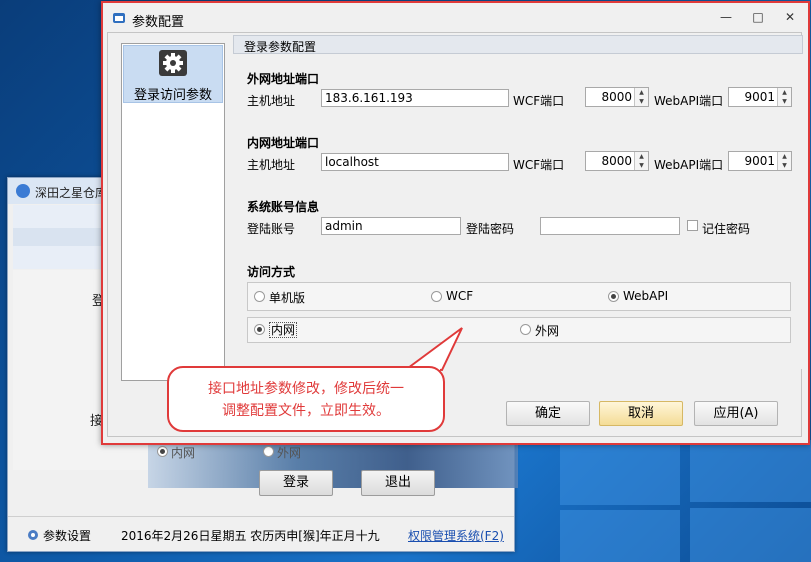 This screenshot has height=562, width=811. Describe the element at coordinates (525, 329) in the screenshot. I see `radio-internet` at that location.